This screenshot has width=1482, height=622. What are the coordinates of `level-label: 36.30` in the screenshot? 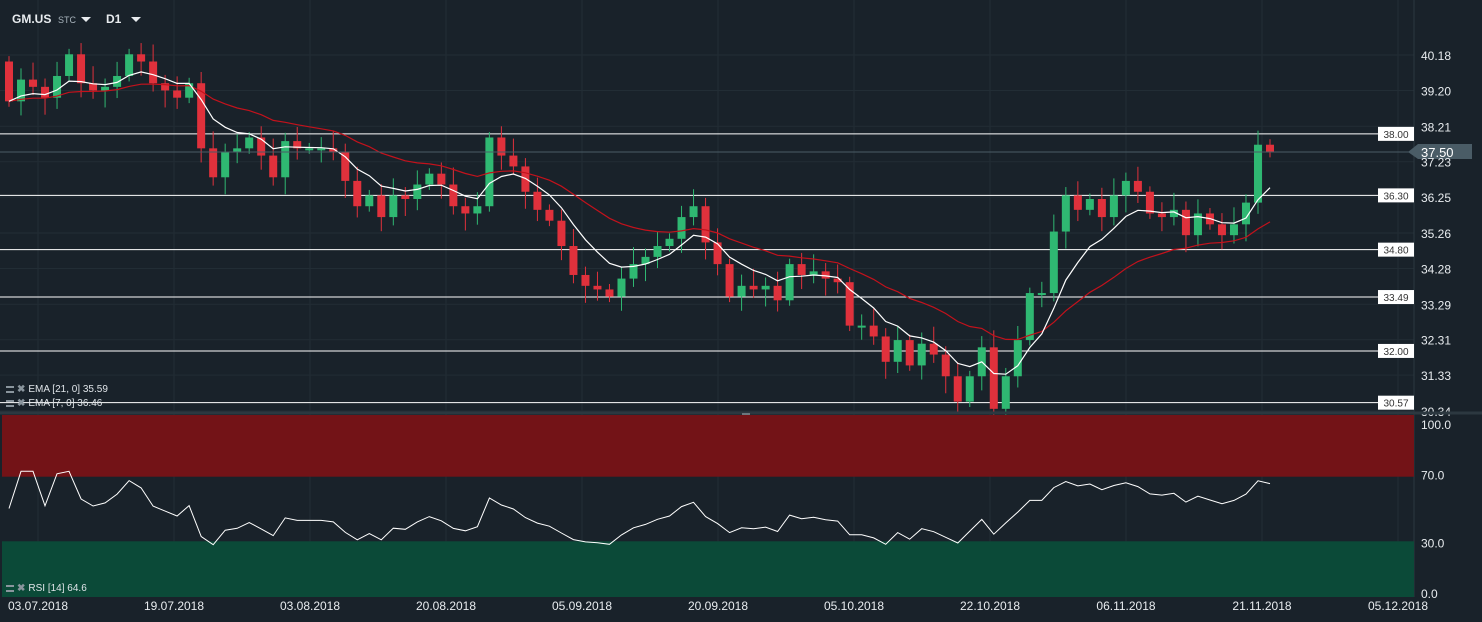 It's located at (1395, 196).